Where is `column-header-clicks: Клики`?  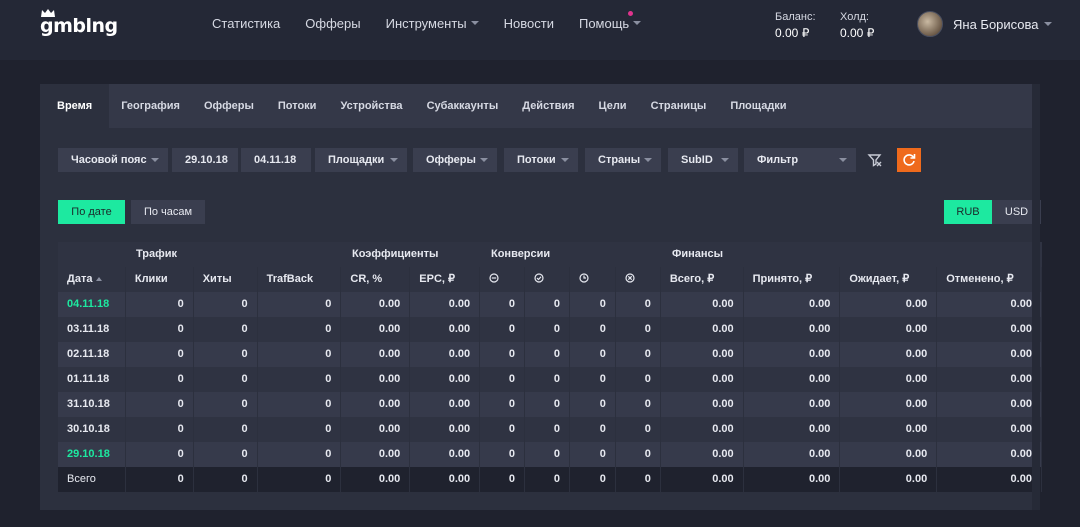 column-header-clicks: Клики is located at coordinates (160, 279).